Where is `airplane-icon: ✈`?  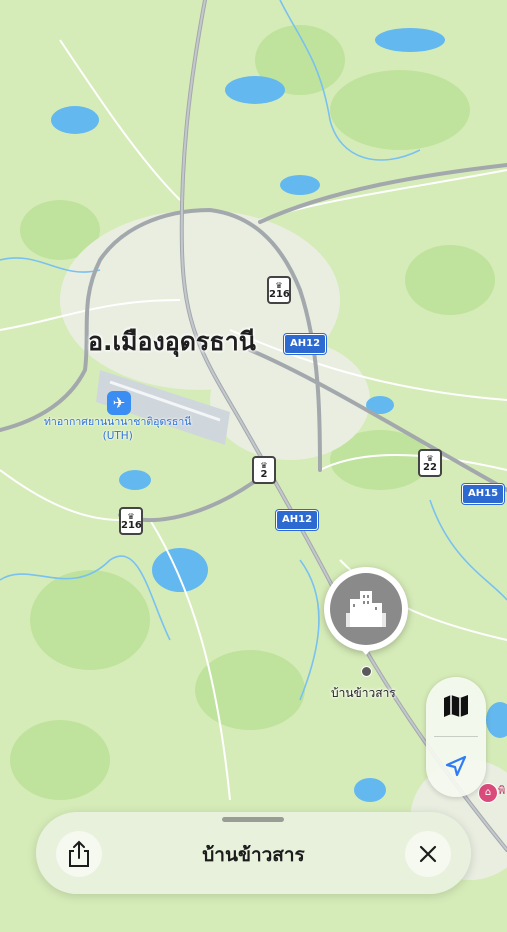 airplane-icon: ✈ is located at coordinates (119, 403).